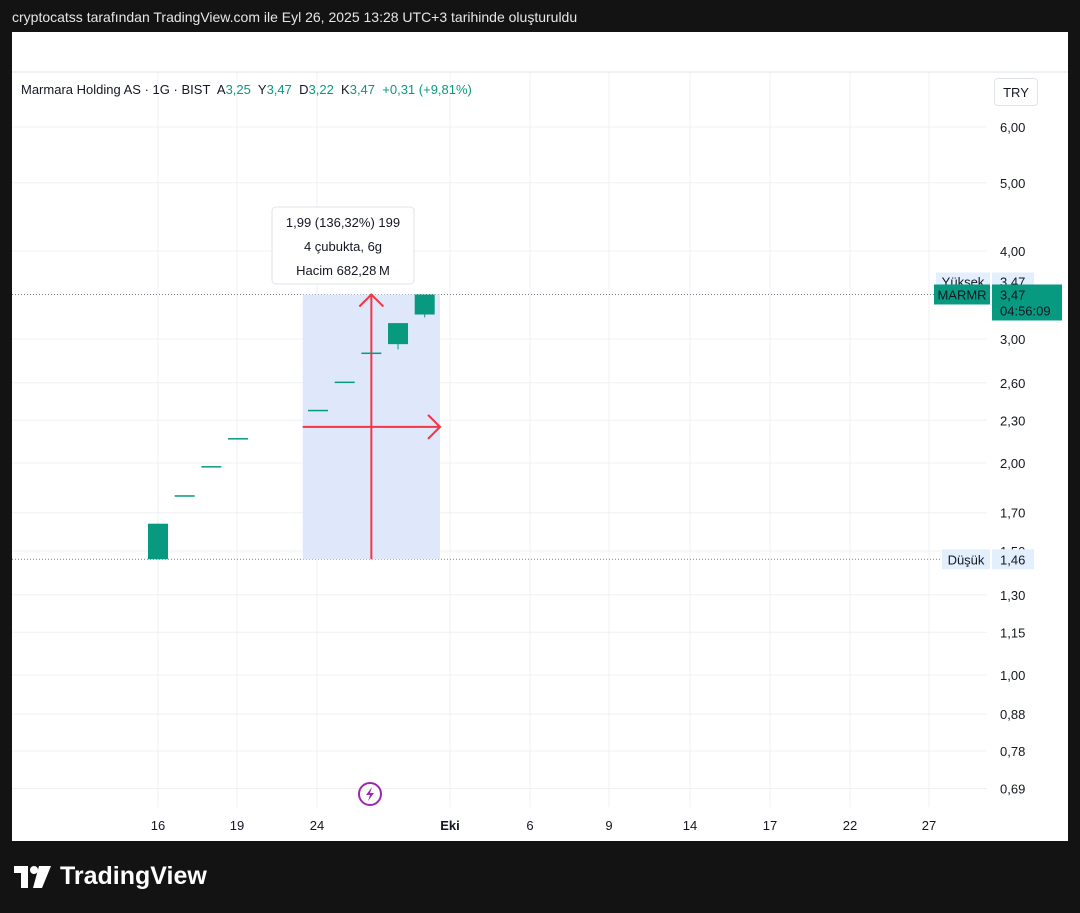  Describe the element at coordinates (1012, 788) in the screenshot. I see `price-tick-label: 0,69` at that location.